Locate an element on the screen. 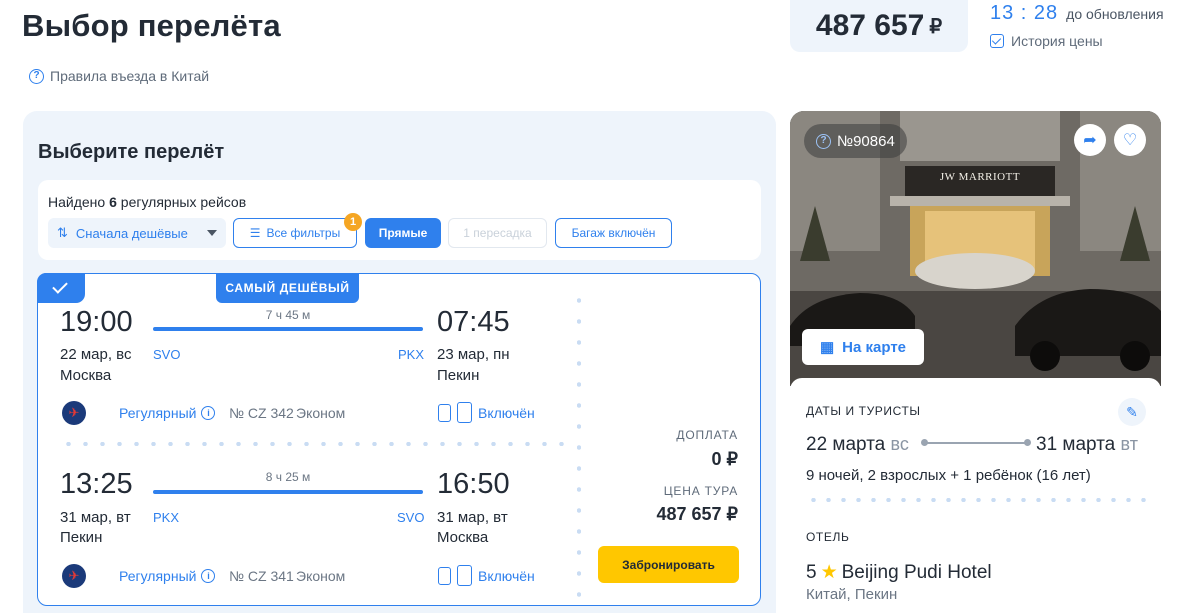 The width and height of the screenshot is (1200, 613). hotel-country: Китай, is located at coordinates (828, 594).